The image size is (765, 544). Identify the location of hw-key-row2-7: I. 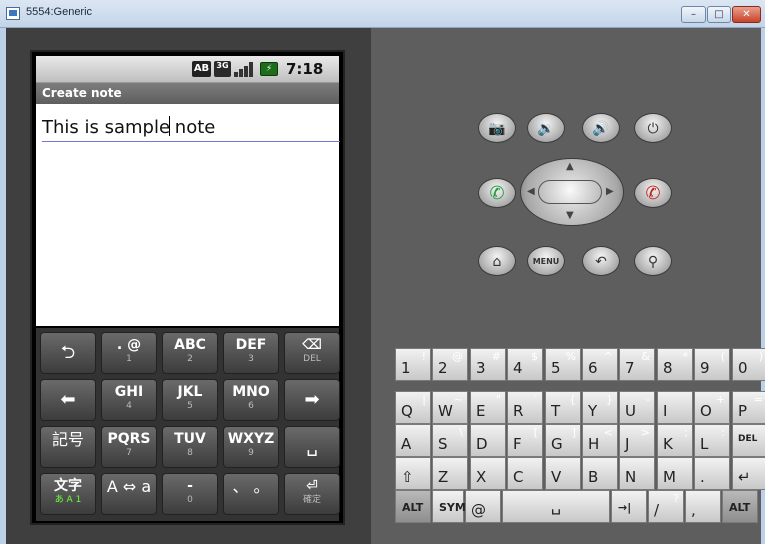
(675, 407).